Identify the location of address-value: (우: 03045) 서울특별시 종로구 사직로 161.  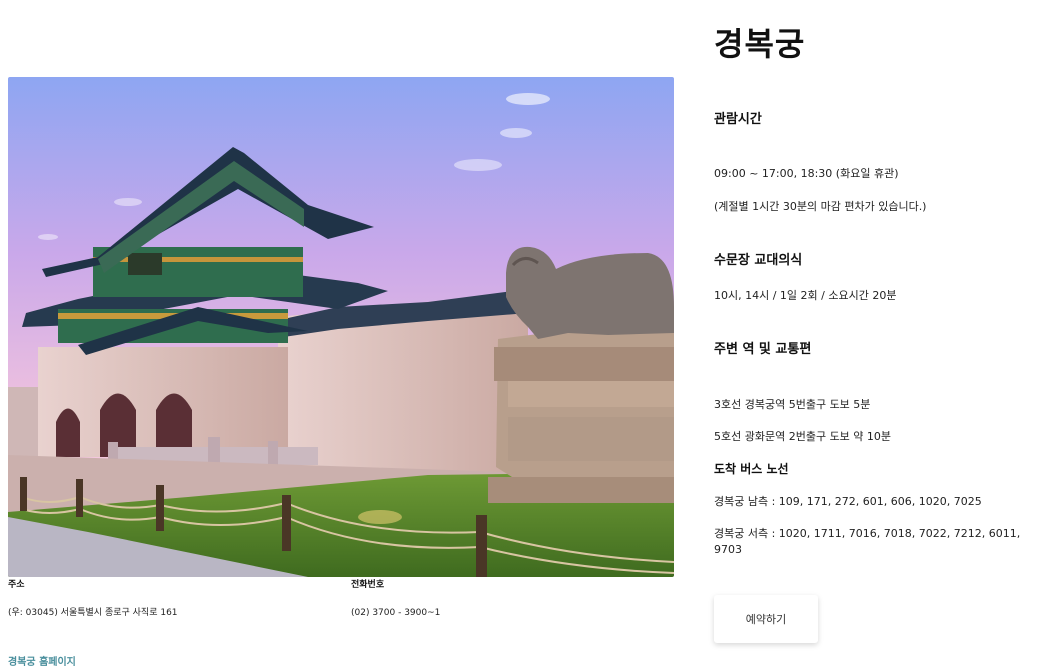
(93, 613).